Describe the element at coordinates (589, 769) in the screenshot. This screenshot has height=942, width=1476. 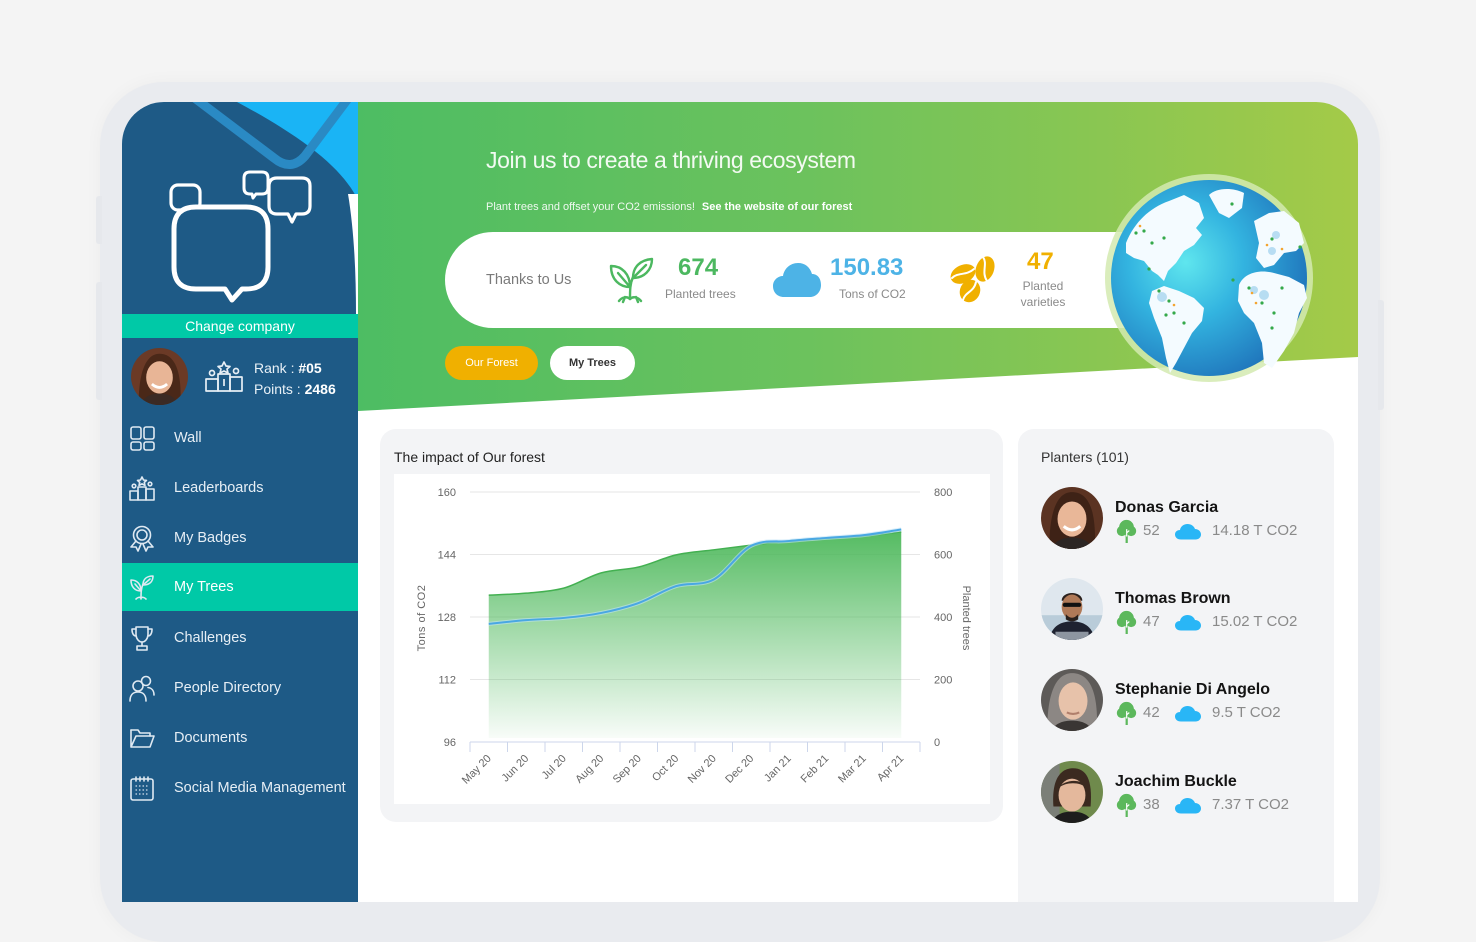
I see `x-tick-label: Aug 20` at that location.